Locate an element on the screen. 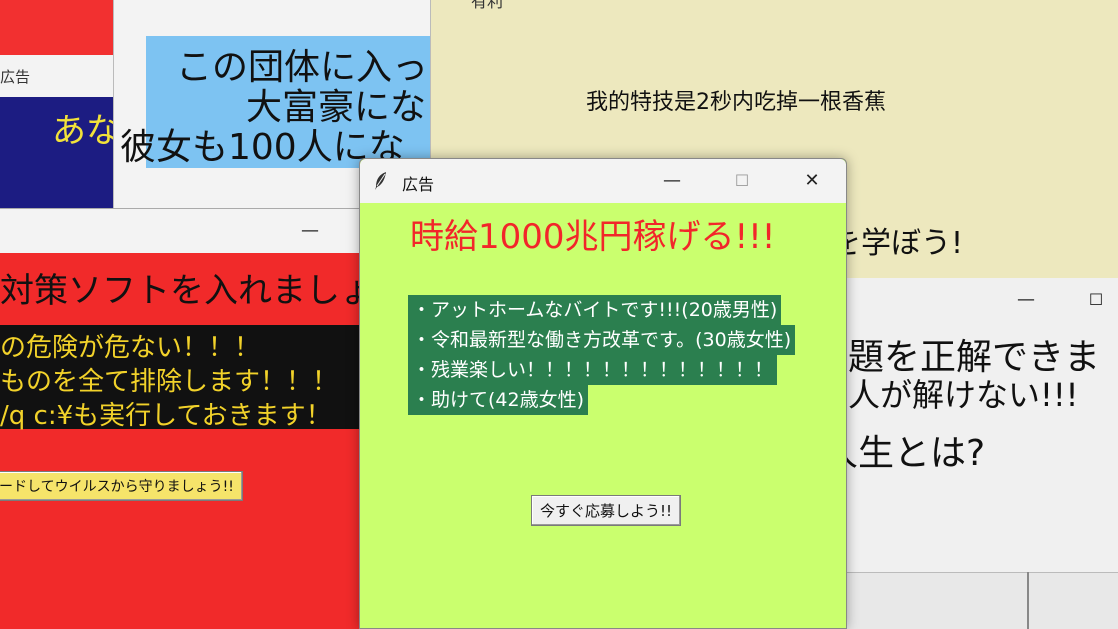 Image resolution: width=1118 pixels, height=629 pixels. antivirus-line-2: ものを全て排除します！！！ is located at coordinates (169, 382).